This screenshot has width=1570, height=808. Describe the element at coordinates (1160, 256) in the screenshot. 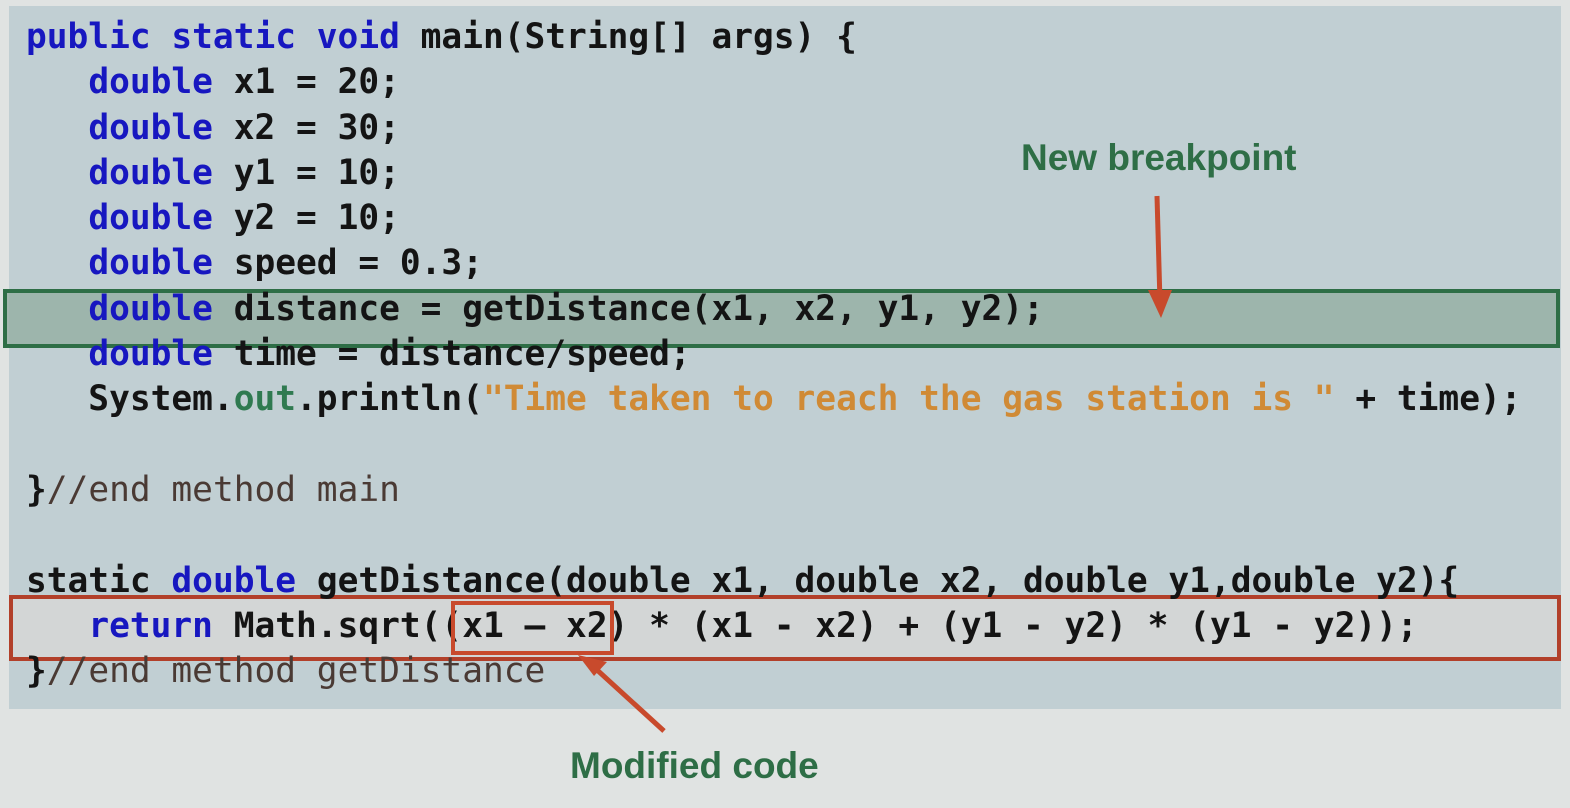

I see `breakpoint-arrow` at that location.